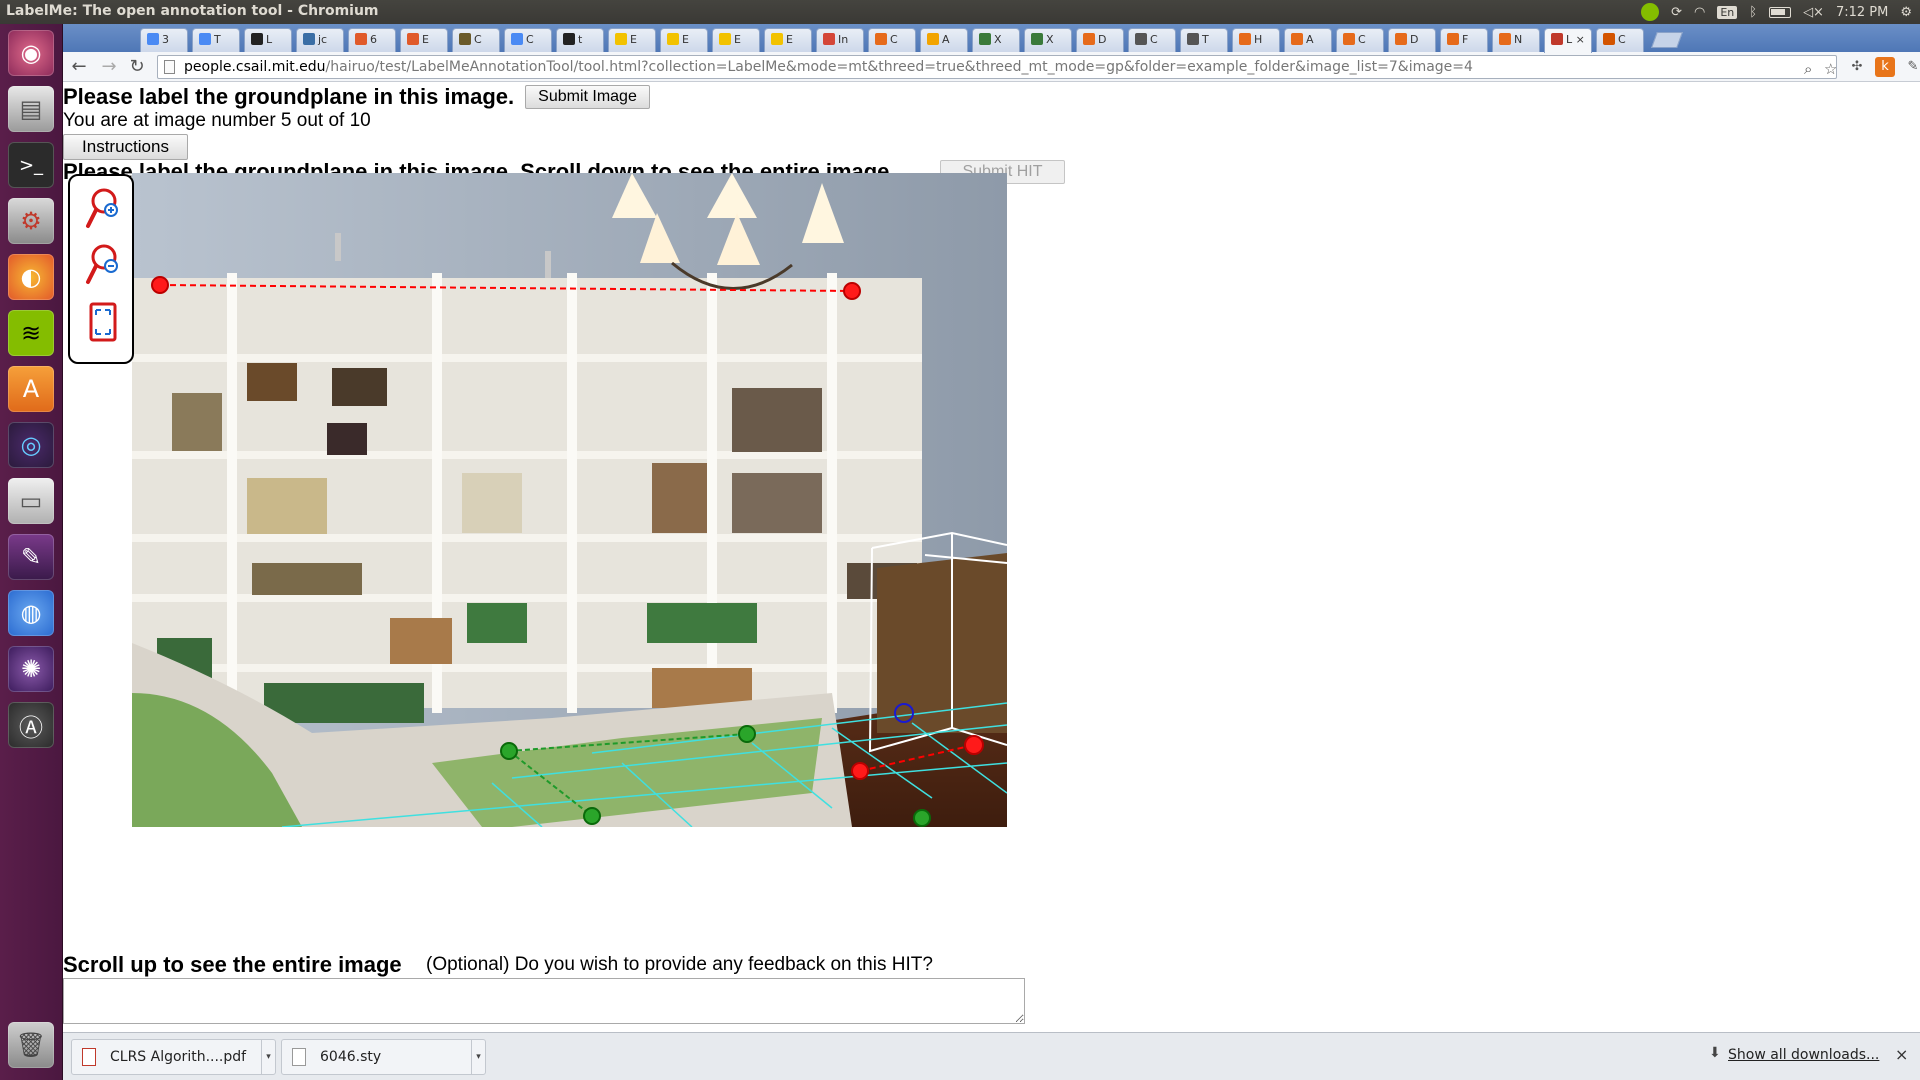 The width and height of the screenshot is (1920, 1080). I want to click on new-tab-button, so click(1667, 40).